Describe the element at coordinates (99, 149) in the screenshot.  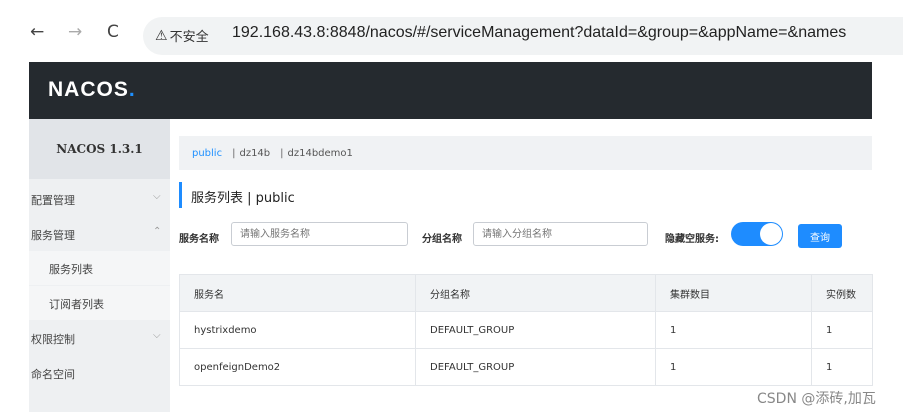
I see `version-title: NACOS 1.3.1` at that location.